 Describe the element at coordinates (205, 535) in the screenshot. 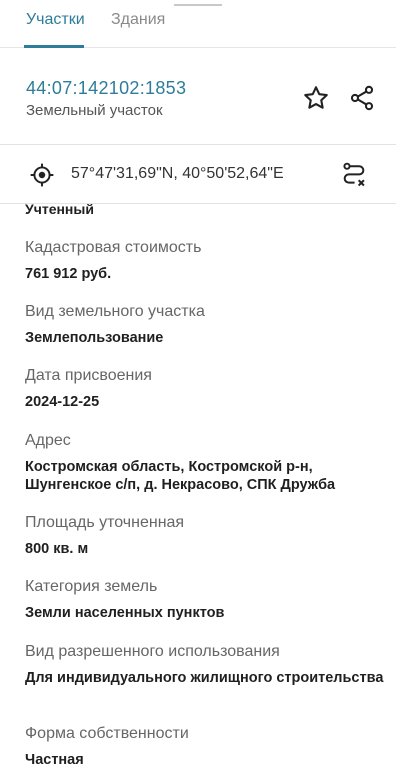

I see `field-area: Площадь уточненная 800 кв. м` at that location.